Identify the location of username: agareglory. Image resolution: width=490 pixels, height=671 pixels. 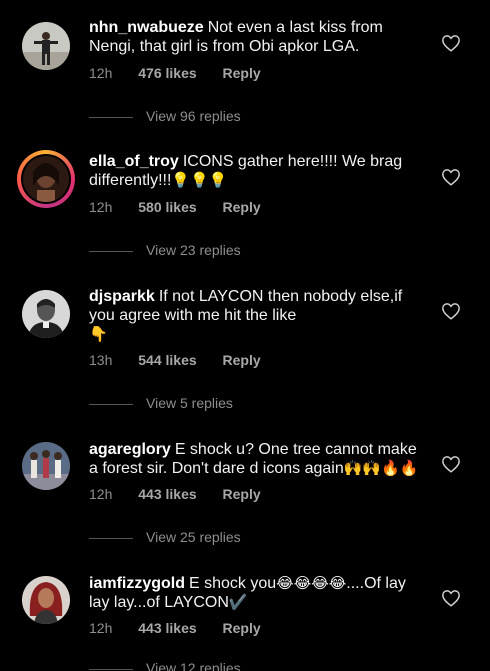
(130, 449).